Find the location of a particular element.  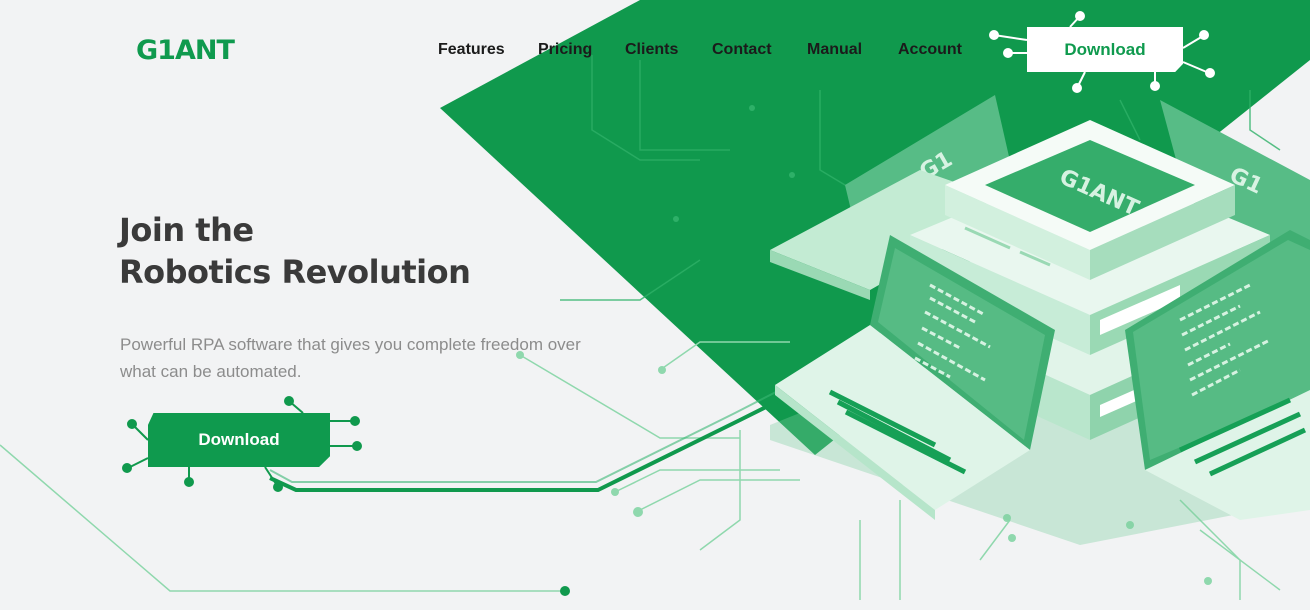

nav-clients: Clients is located at coordinates (651, 50).